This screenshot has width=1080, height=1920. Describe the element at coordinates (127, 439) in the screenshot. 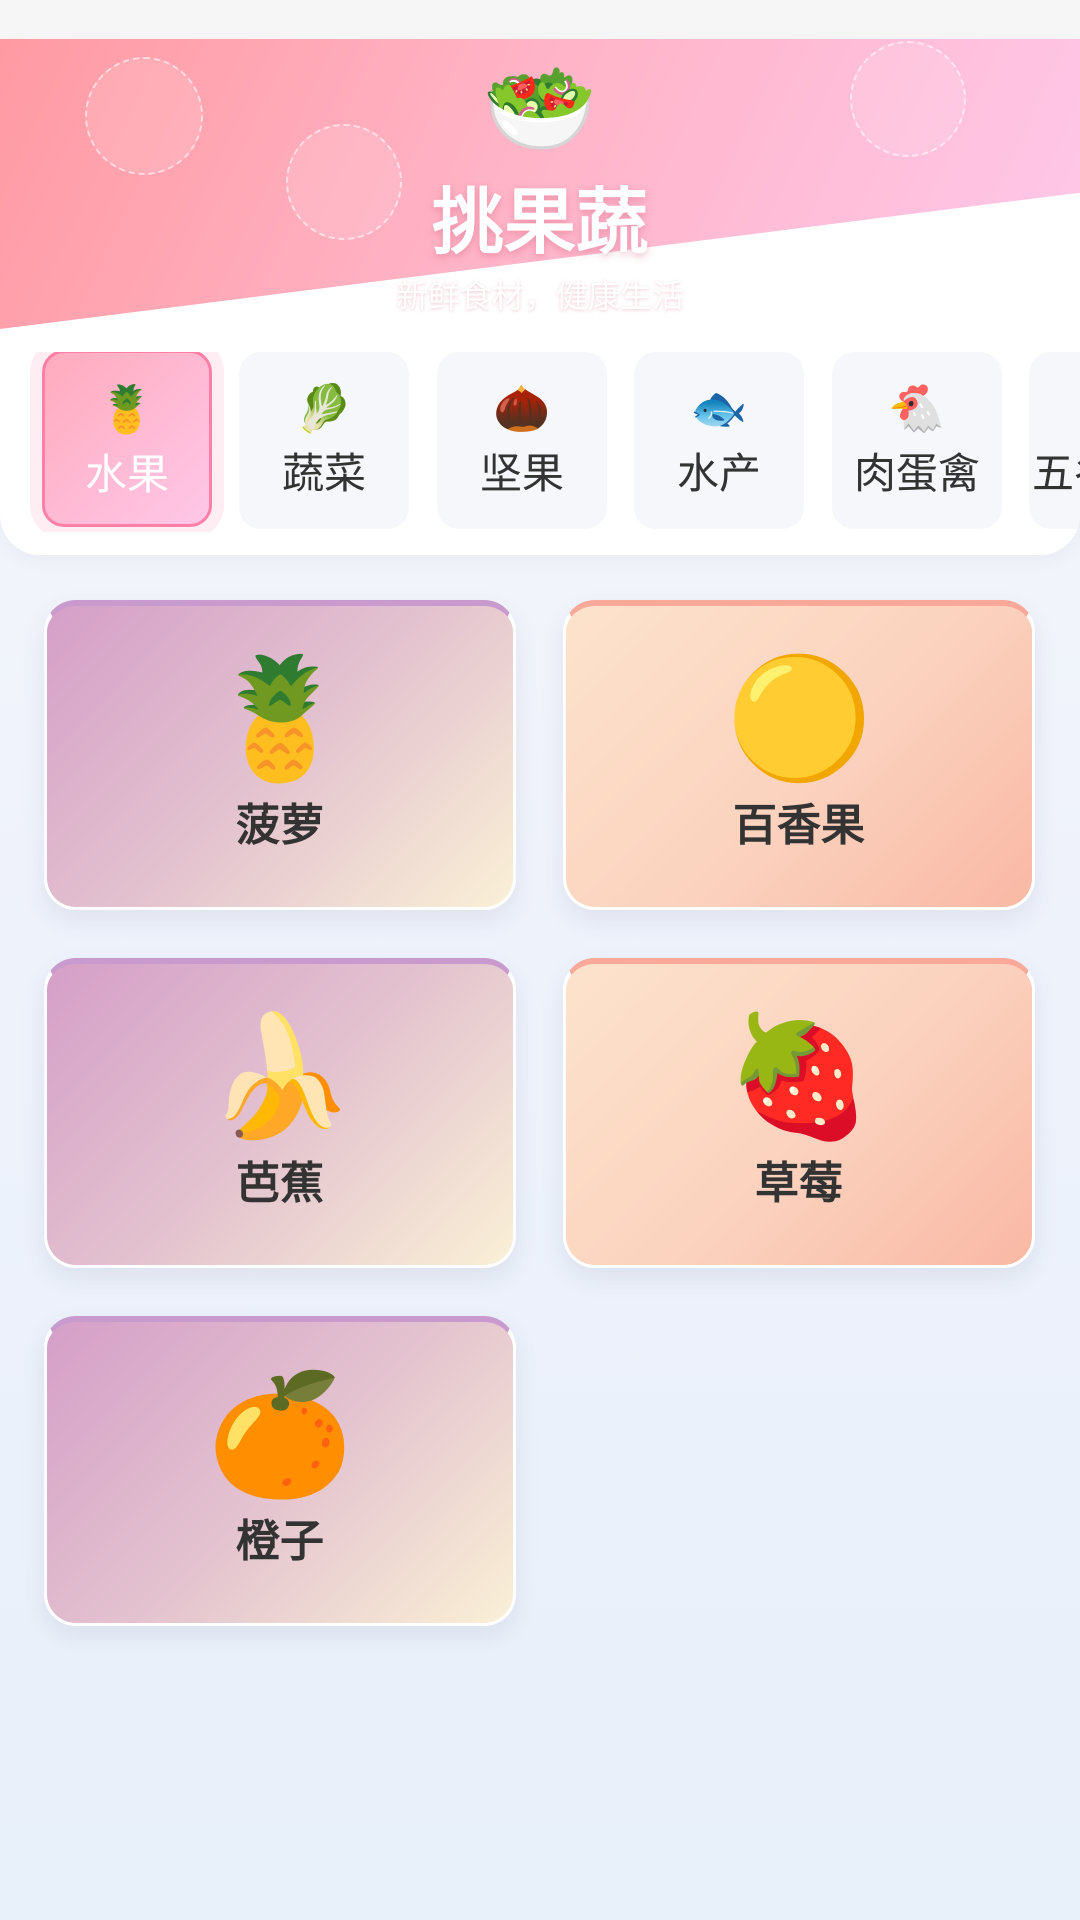

I see `tab-fruit: 🍍 水果` at that location.